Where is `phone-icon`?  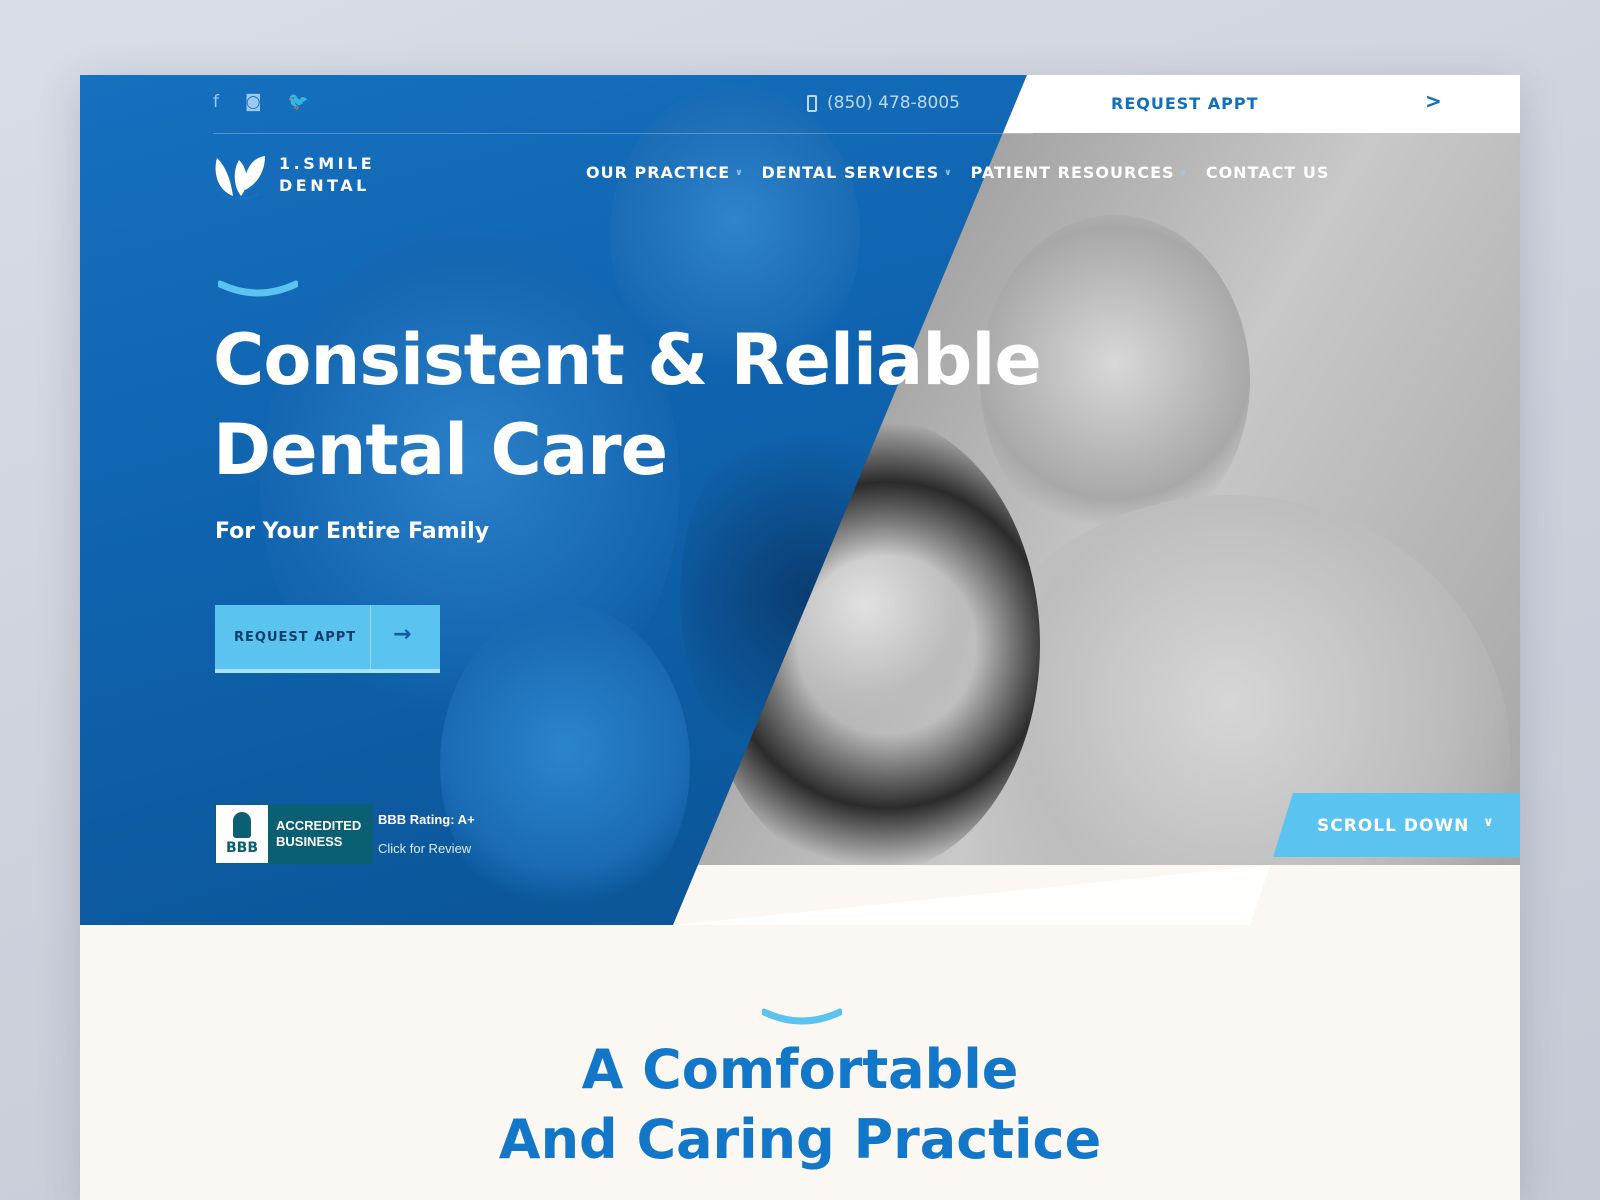
phone-icon is located at coordinates (812, 103).